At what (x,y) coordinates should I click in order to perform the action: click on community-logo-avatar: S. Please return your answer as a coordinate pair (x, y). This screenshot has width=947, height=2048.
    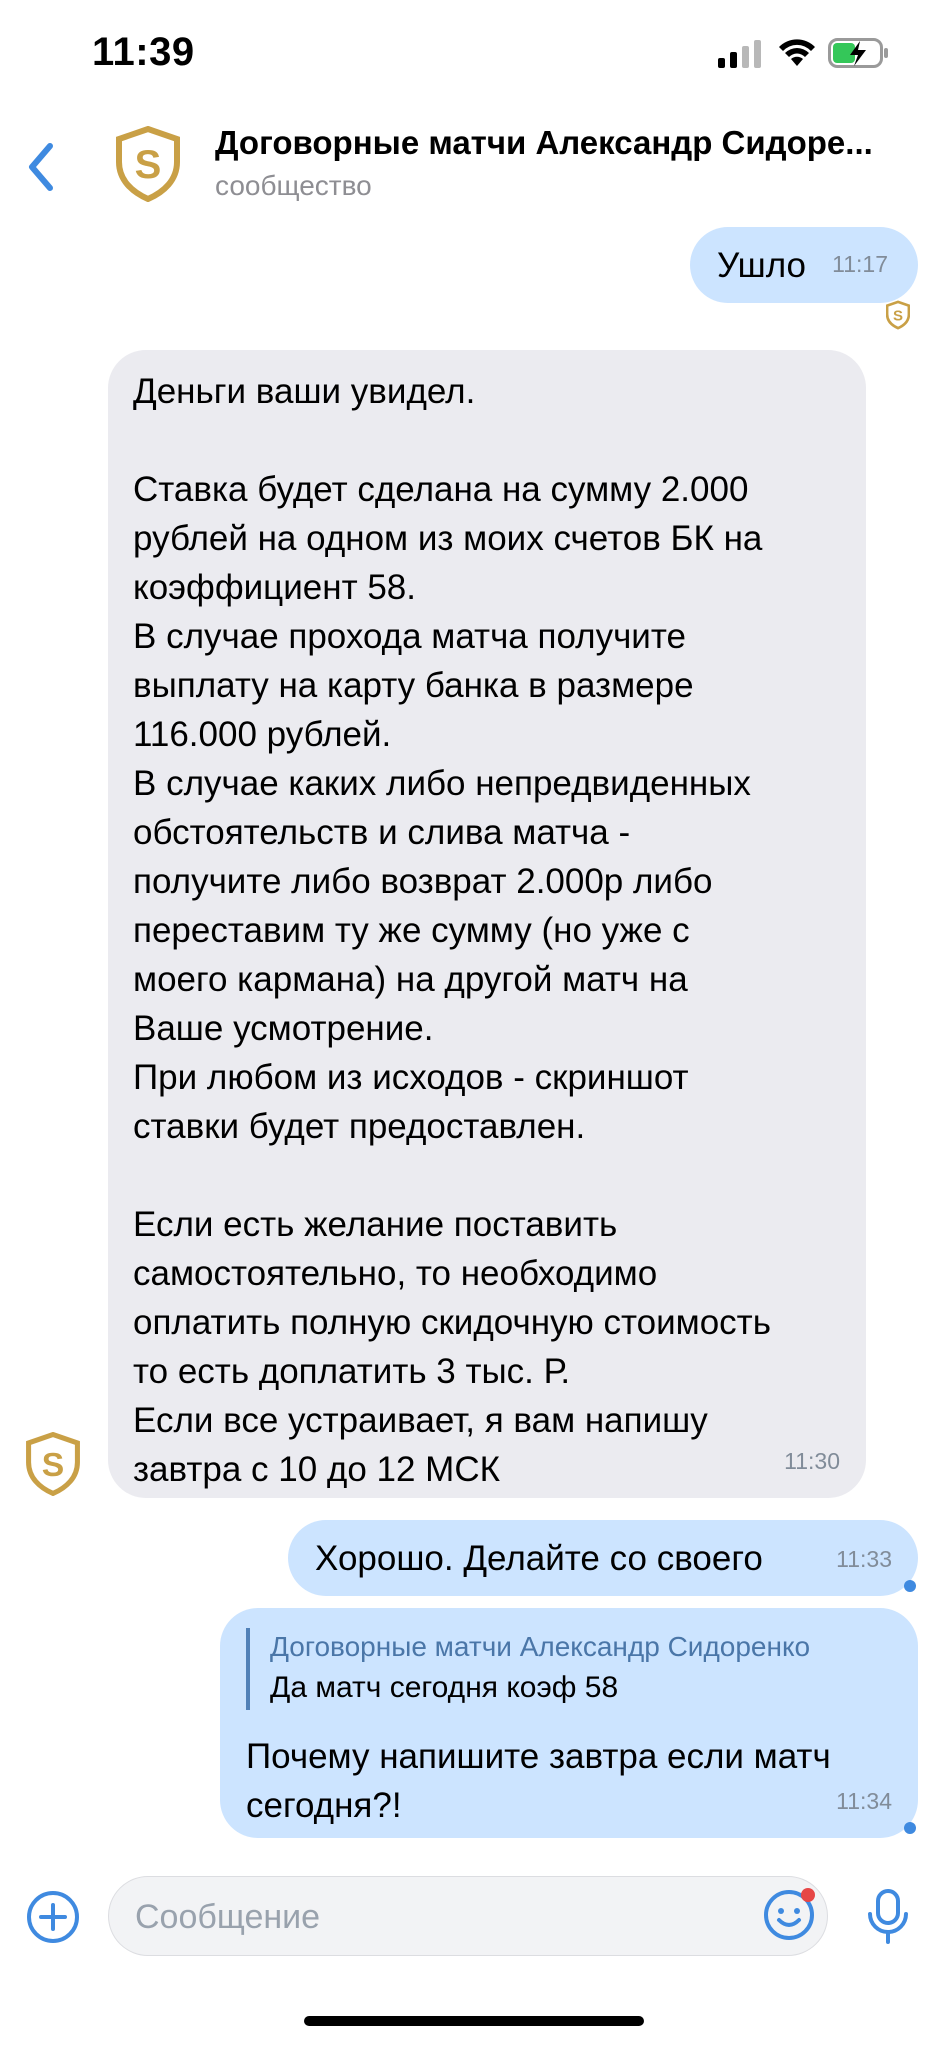
    Looking at the image, I should click on (148, 164).